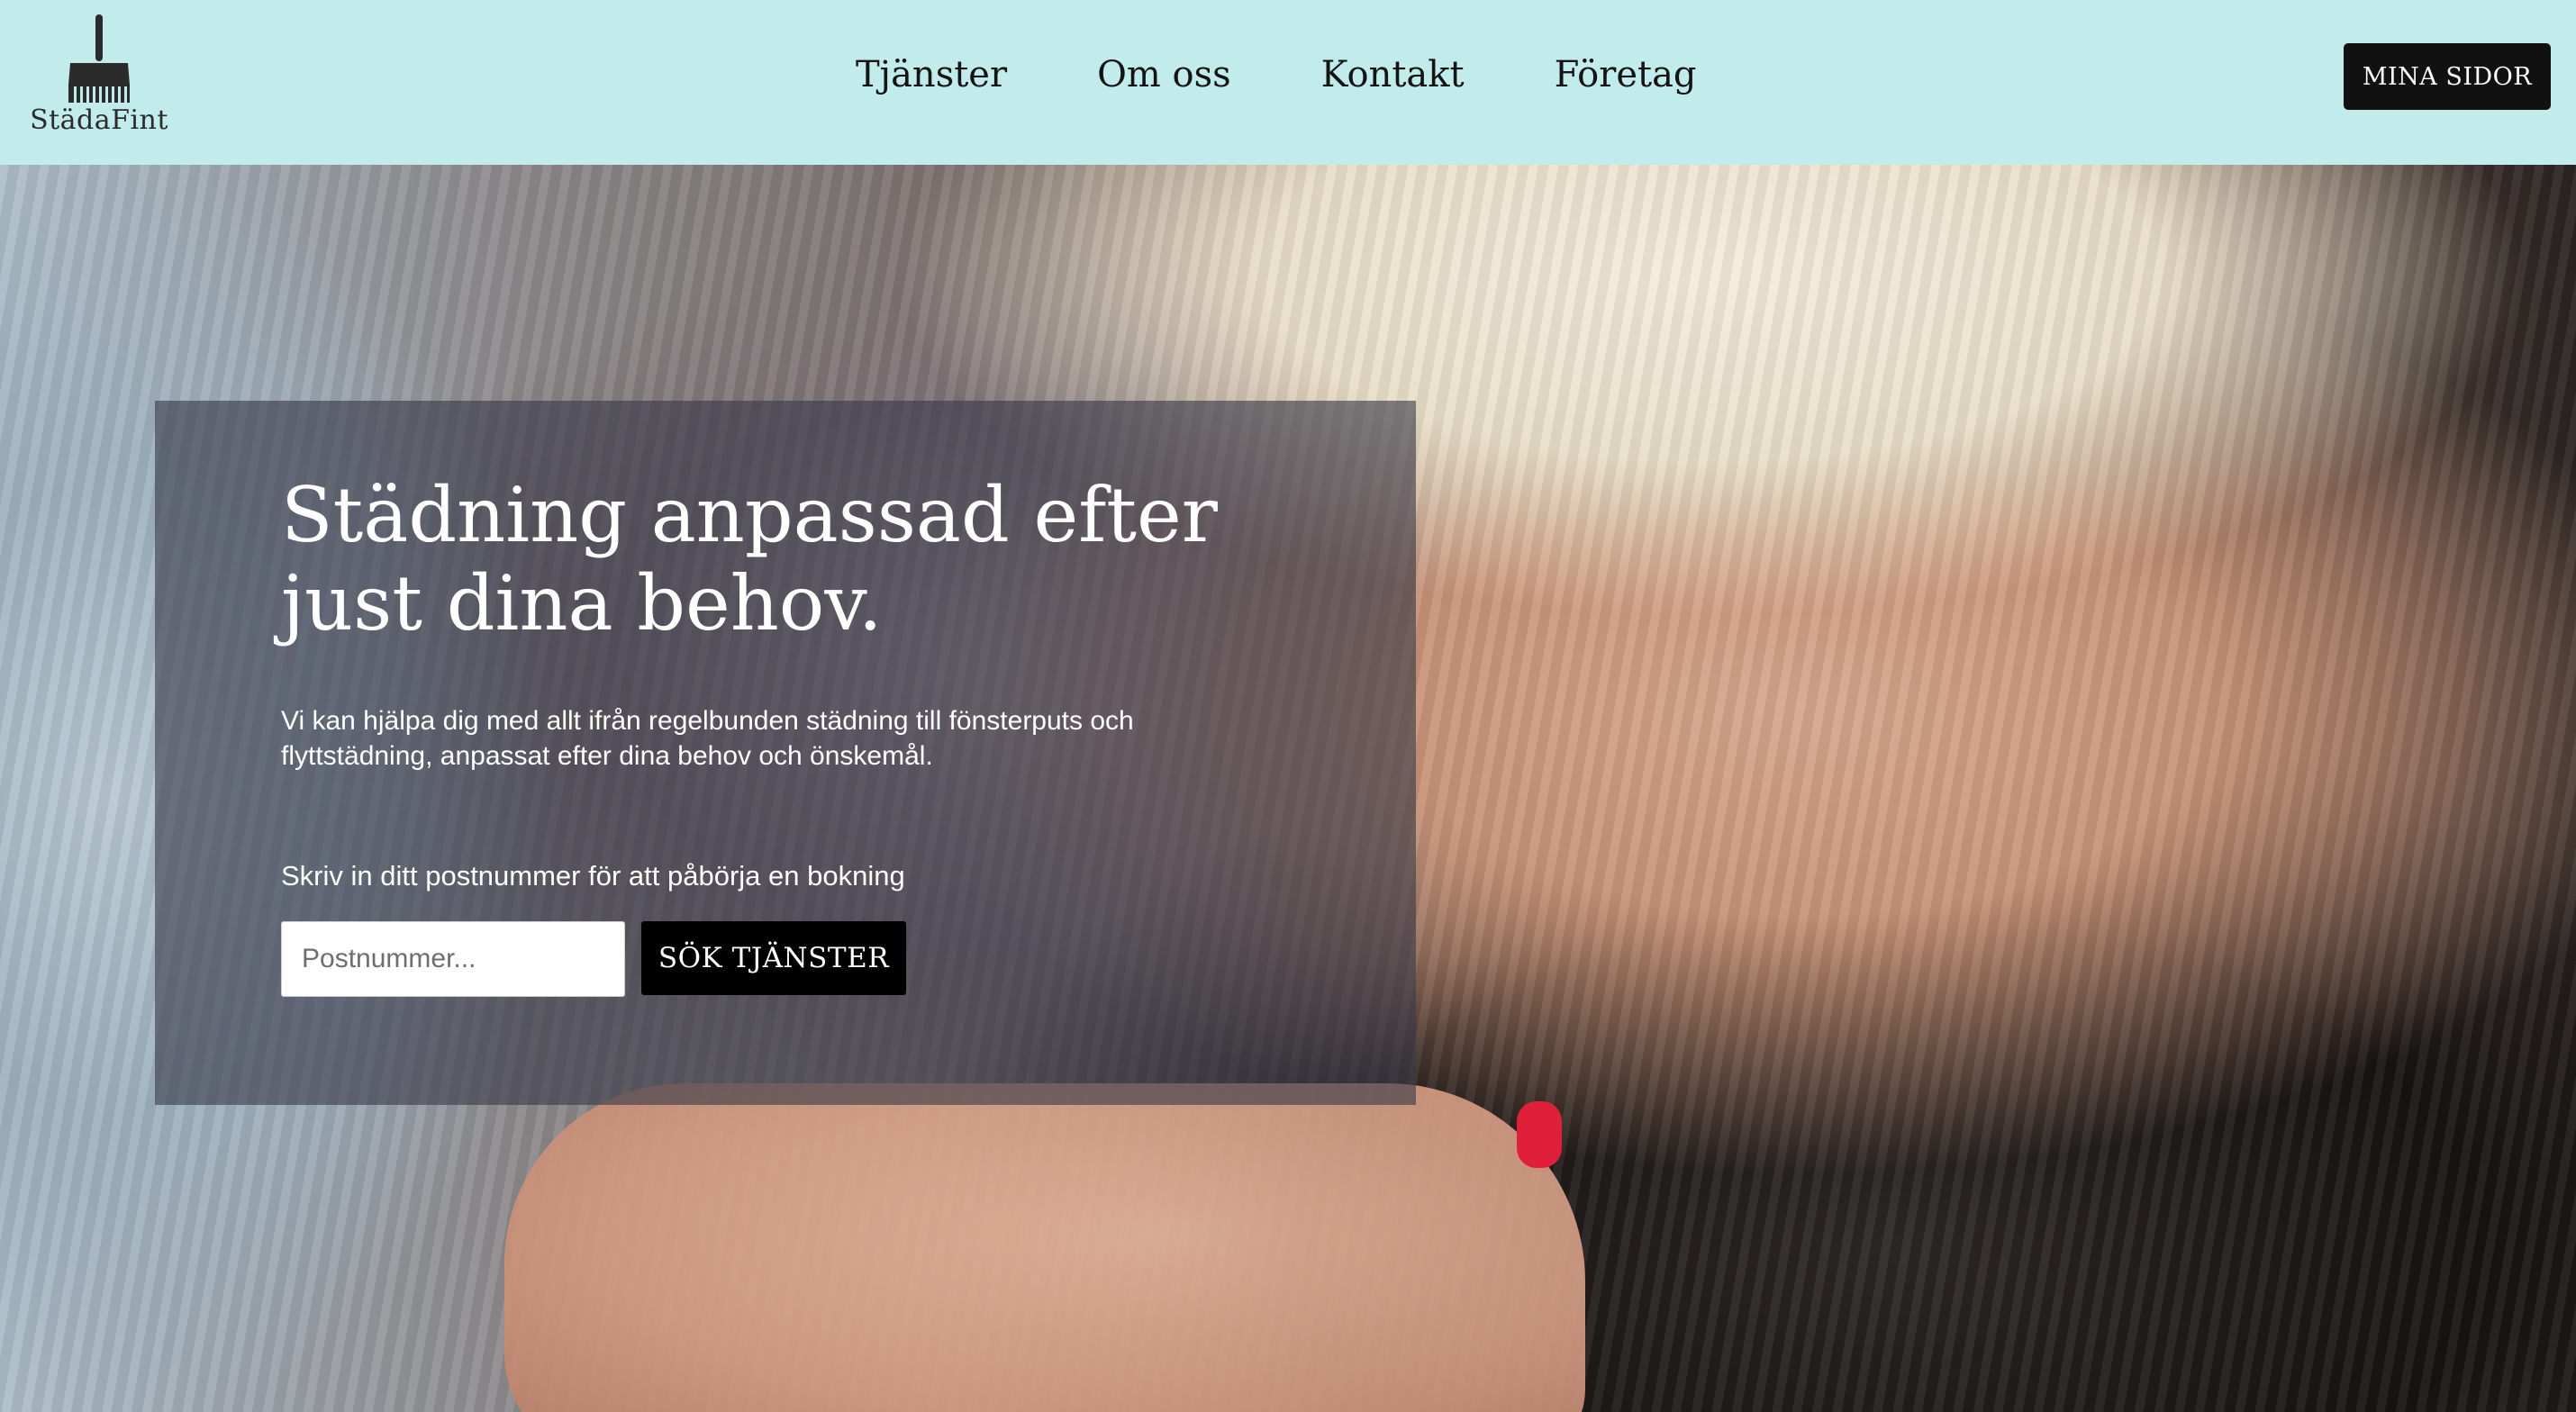 The width and height of the screenshot is (2576, 1412). Describe the element at coordinates (1393, 74) in the screenshot. I see `nav-item-kontakt: Kontakt` at that location.